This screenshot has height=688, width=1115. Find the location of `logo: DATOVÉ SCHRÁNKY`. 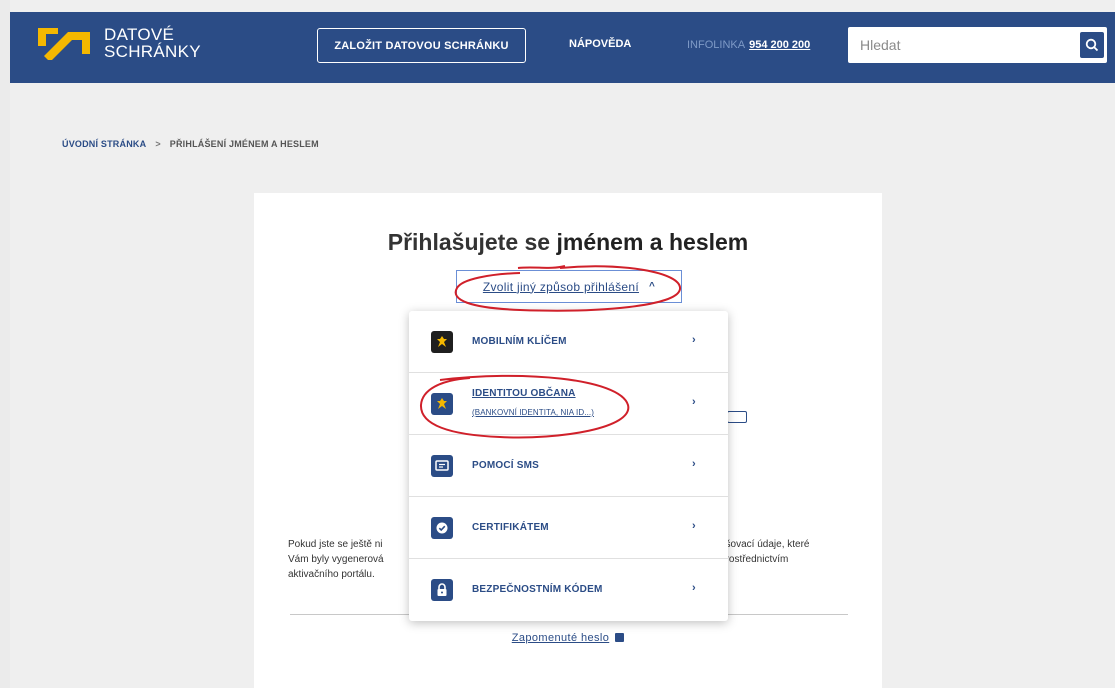

logo: DATOVÉ SCHRÁNKY is located at coordinates (119, 43).